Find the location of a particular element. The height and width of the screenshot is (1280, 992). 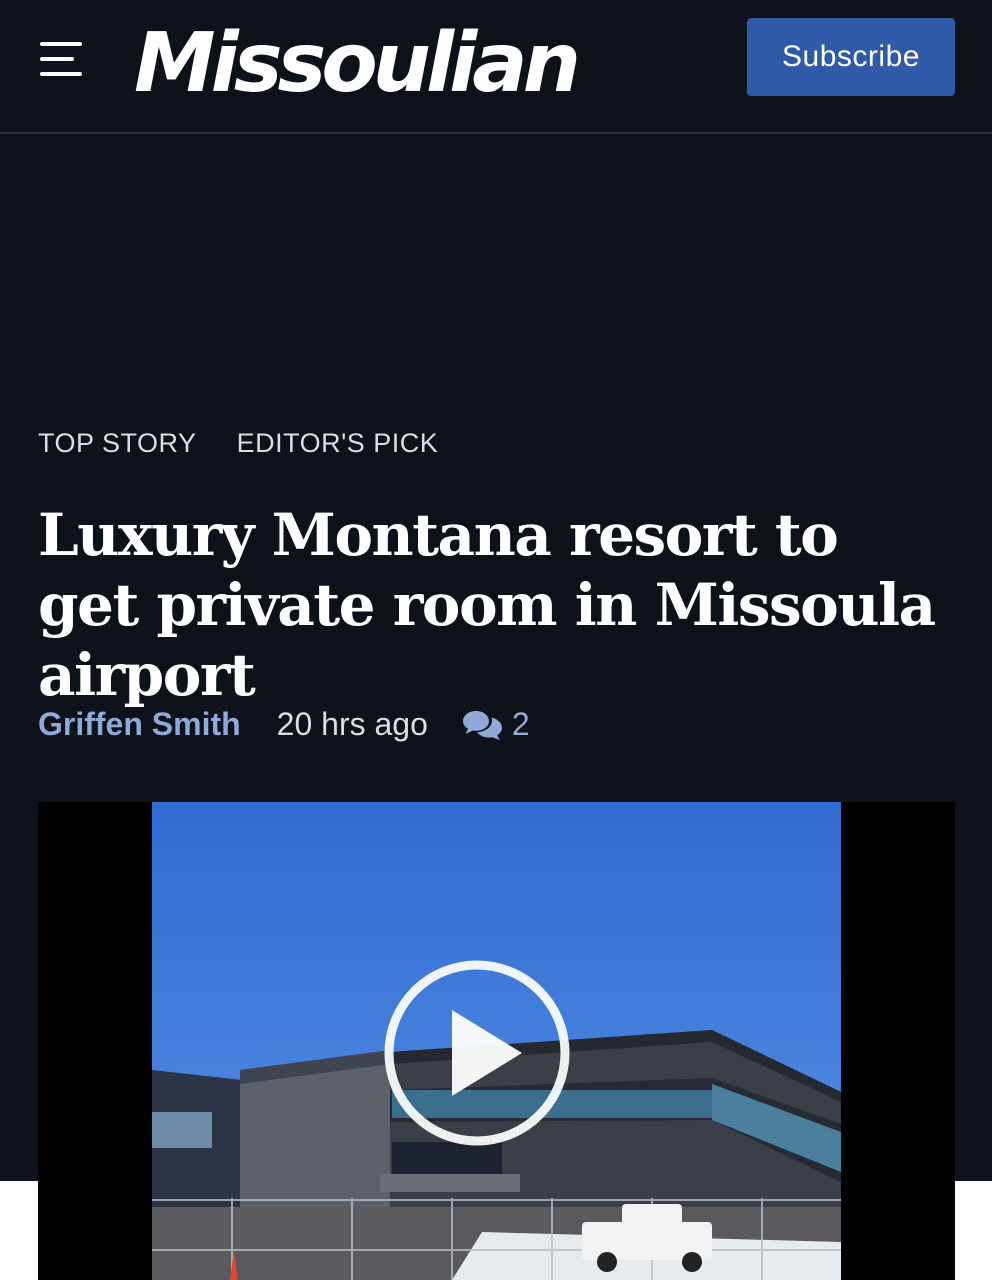

article-tags: TOP STORY EDITOR'S PICK is located at coordinates (254, 443).